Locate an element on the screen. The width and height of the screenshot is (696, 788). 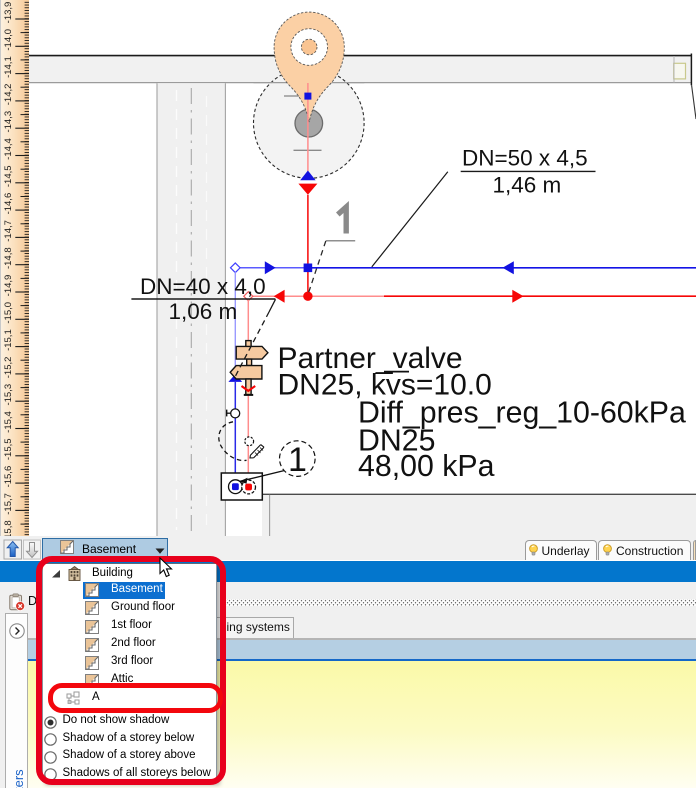
svg-text: -15,4 is located at coordinates (8, 422).